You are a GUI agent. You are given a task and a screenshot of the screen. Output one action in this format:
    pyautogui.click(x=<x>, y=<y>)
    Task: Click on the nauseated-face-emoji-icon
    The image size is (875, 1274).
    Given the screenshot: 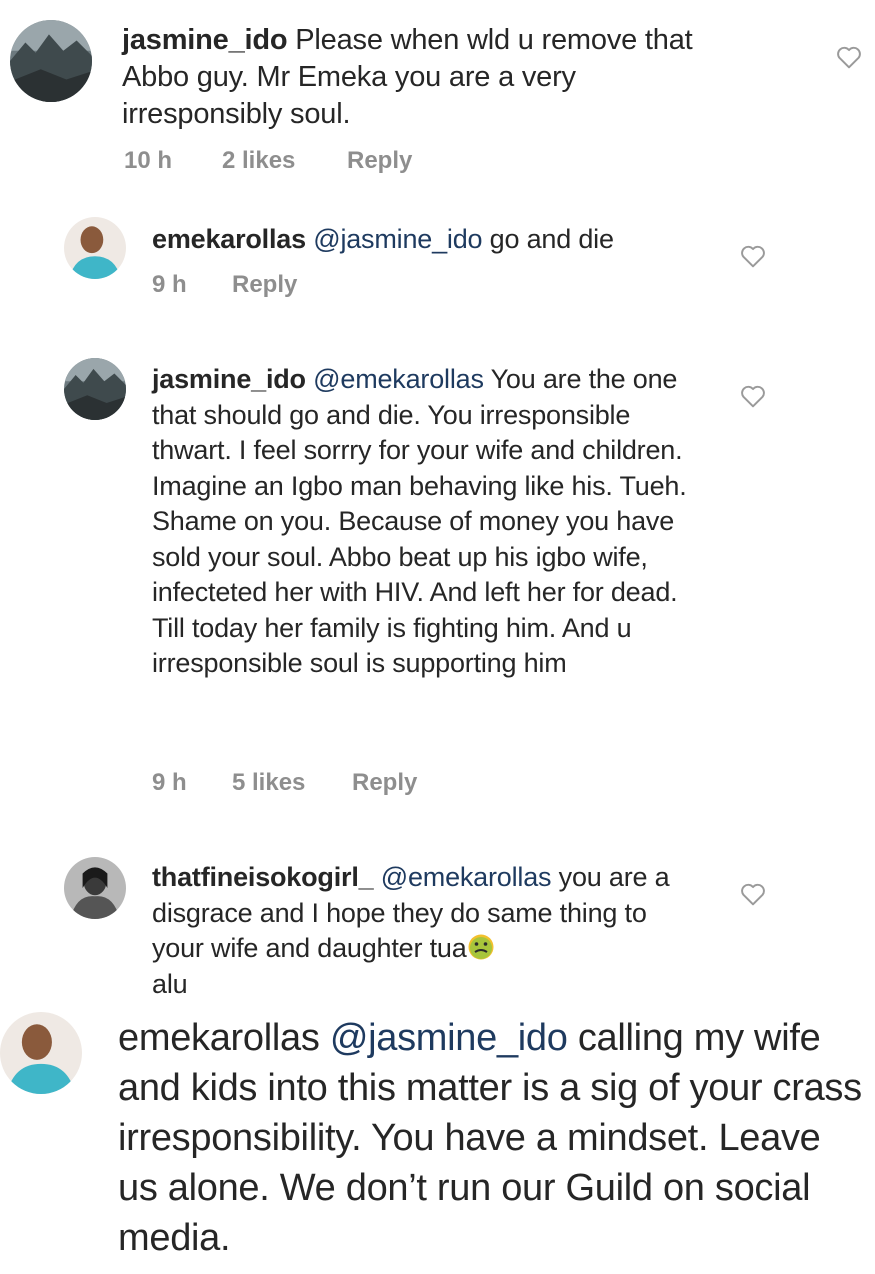 What is the action you would take?
    pyautogui.click(x=481, y=947)
    